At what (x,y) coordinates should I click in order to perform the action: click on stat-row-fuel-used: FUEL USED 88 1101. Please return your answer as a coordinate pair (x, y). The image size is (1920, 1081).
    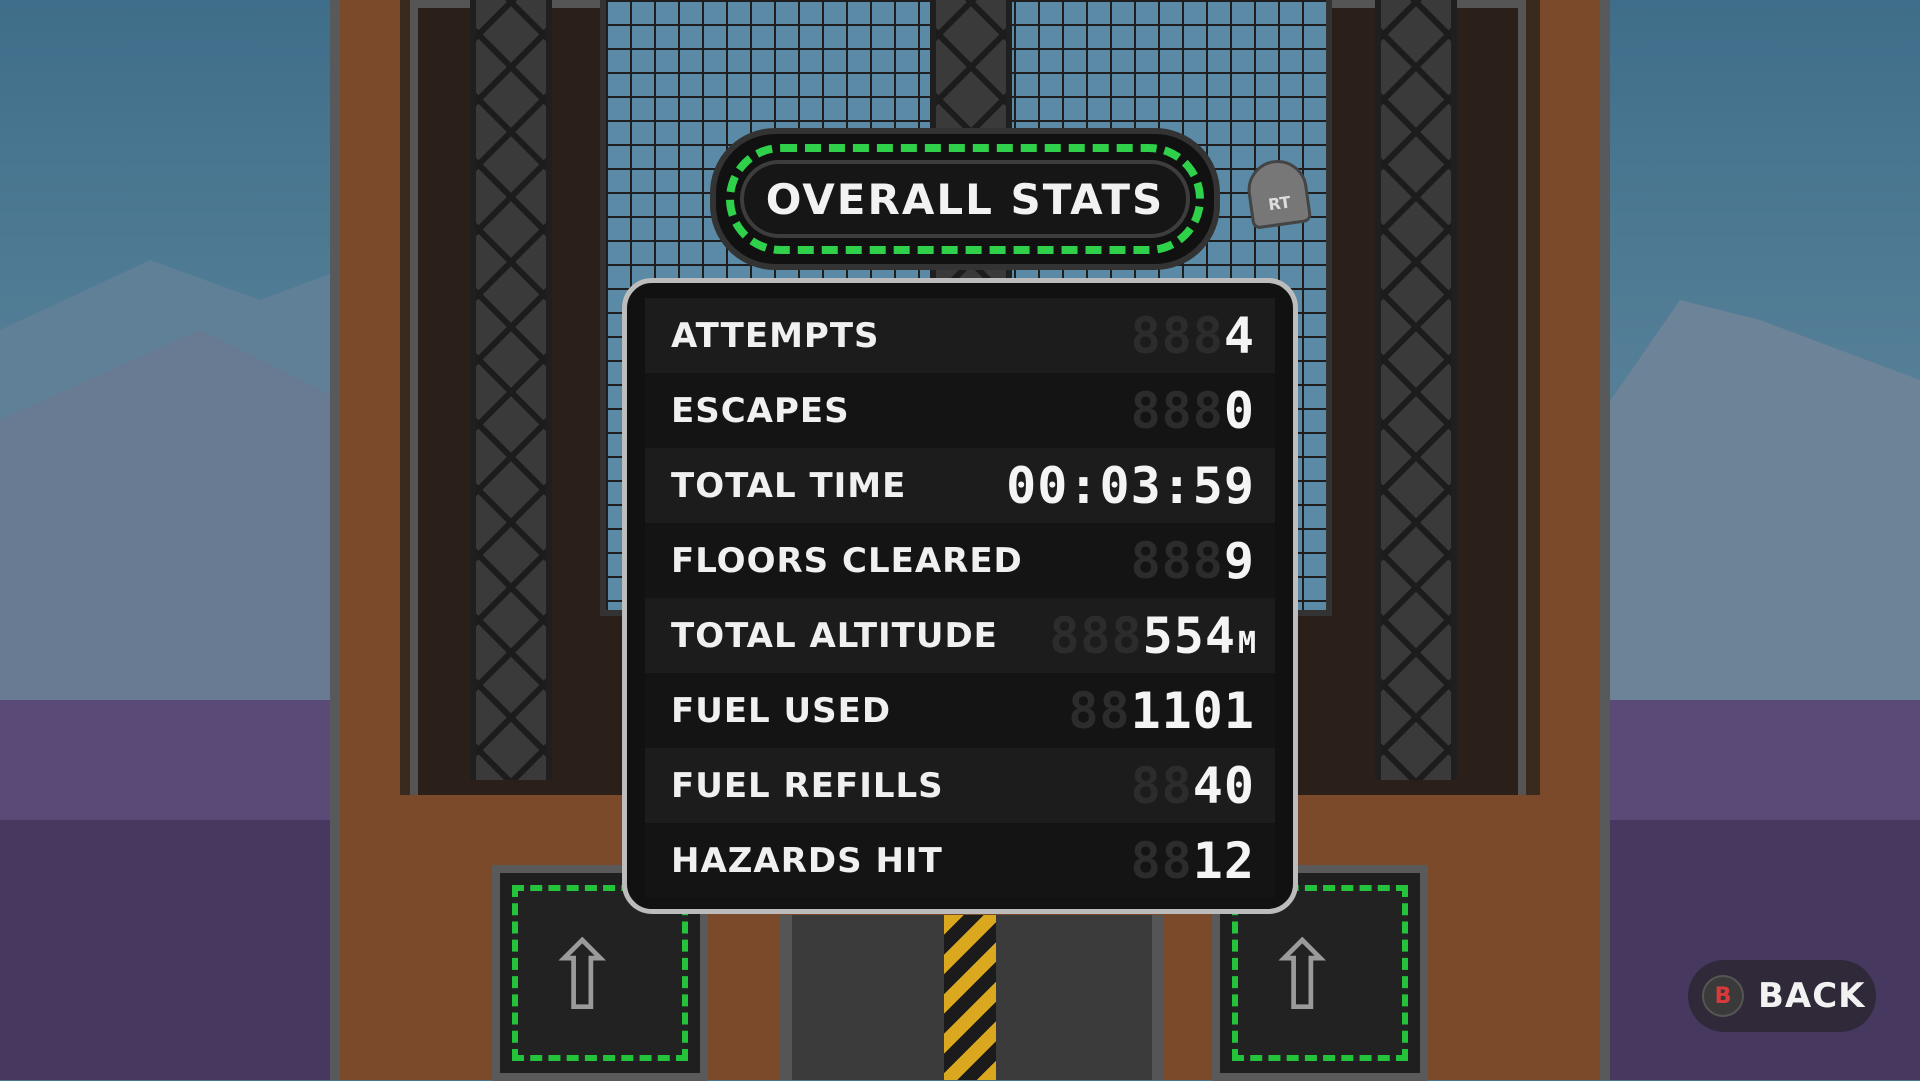
    Looking at the image, I should click on (960, 710).